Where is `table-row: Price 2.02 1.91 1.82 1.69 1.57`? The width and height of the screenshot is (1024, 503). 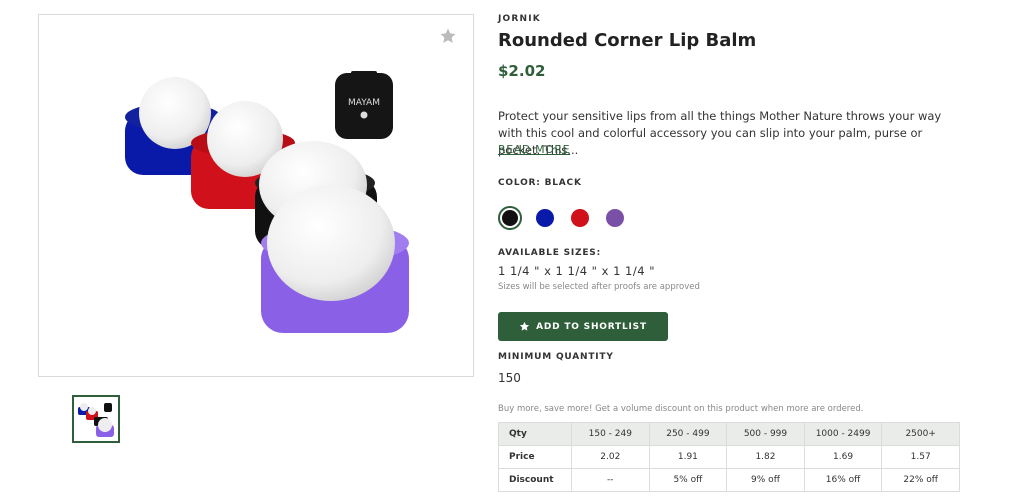
table-row: Price 2.02 1.91 1.82 1.69 1.57 is located at coordinates (729, 457).